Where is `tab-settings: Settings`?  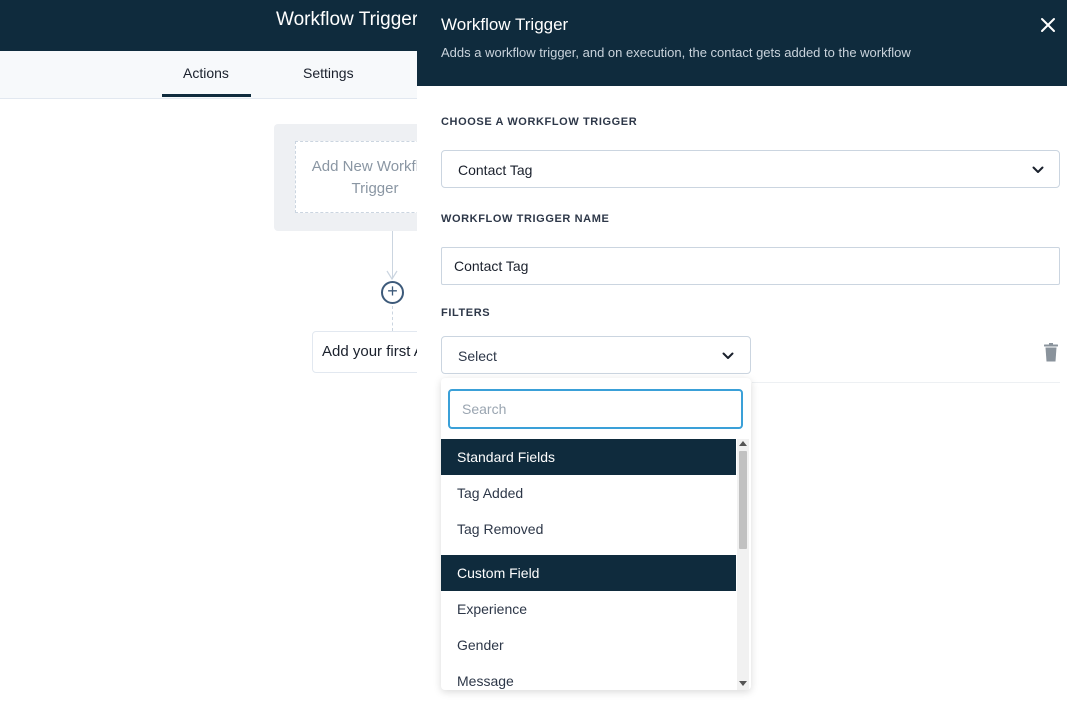 tab-settings: Settings is located at coordinates (328, 73).